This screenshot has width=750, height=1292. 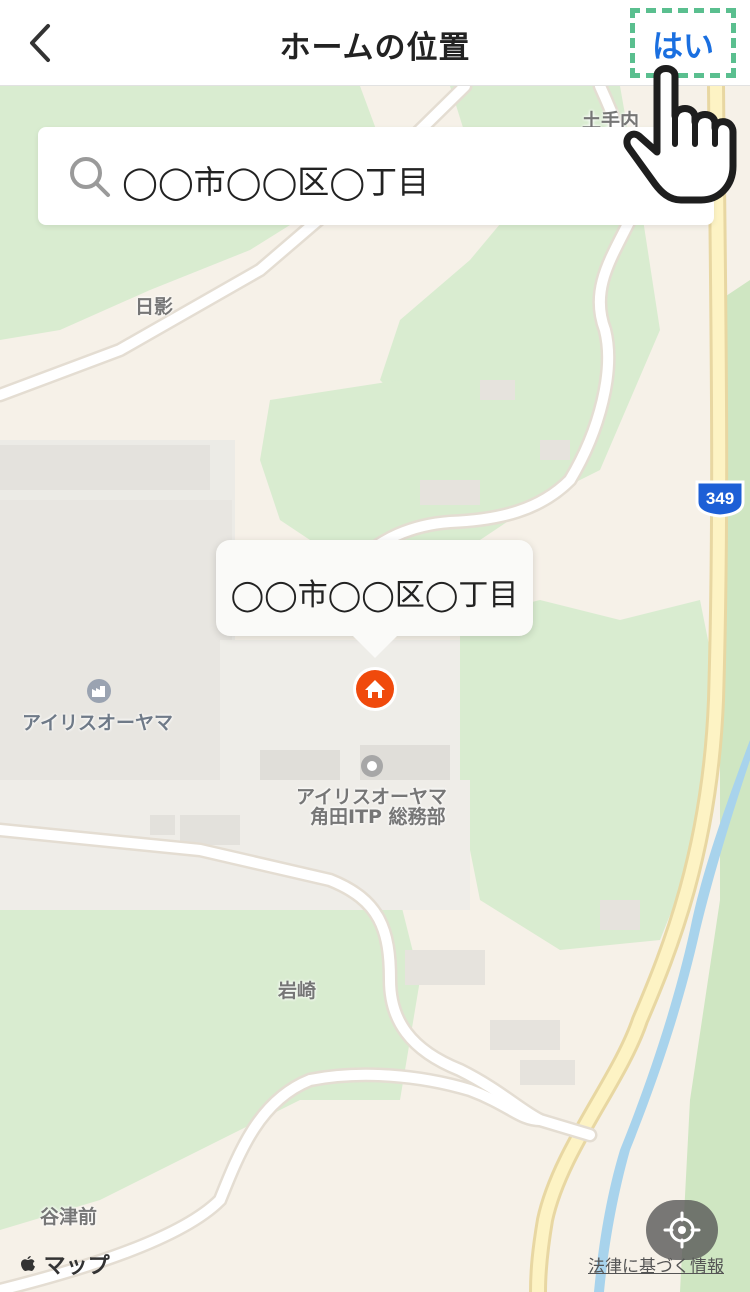 I want to click on maps-attribution: マップ, so click(x=65, y=1264).